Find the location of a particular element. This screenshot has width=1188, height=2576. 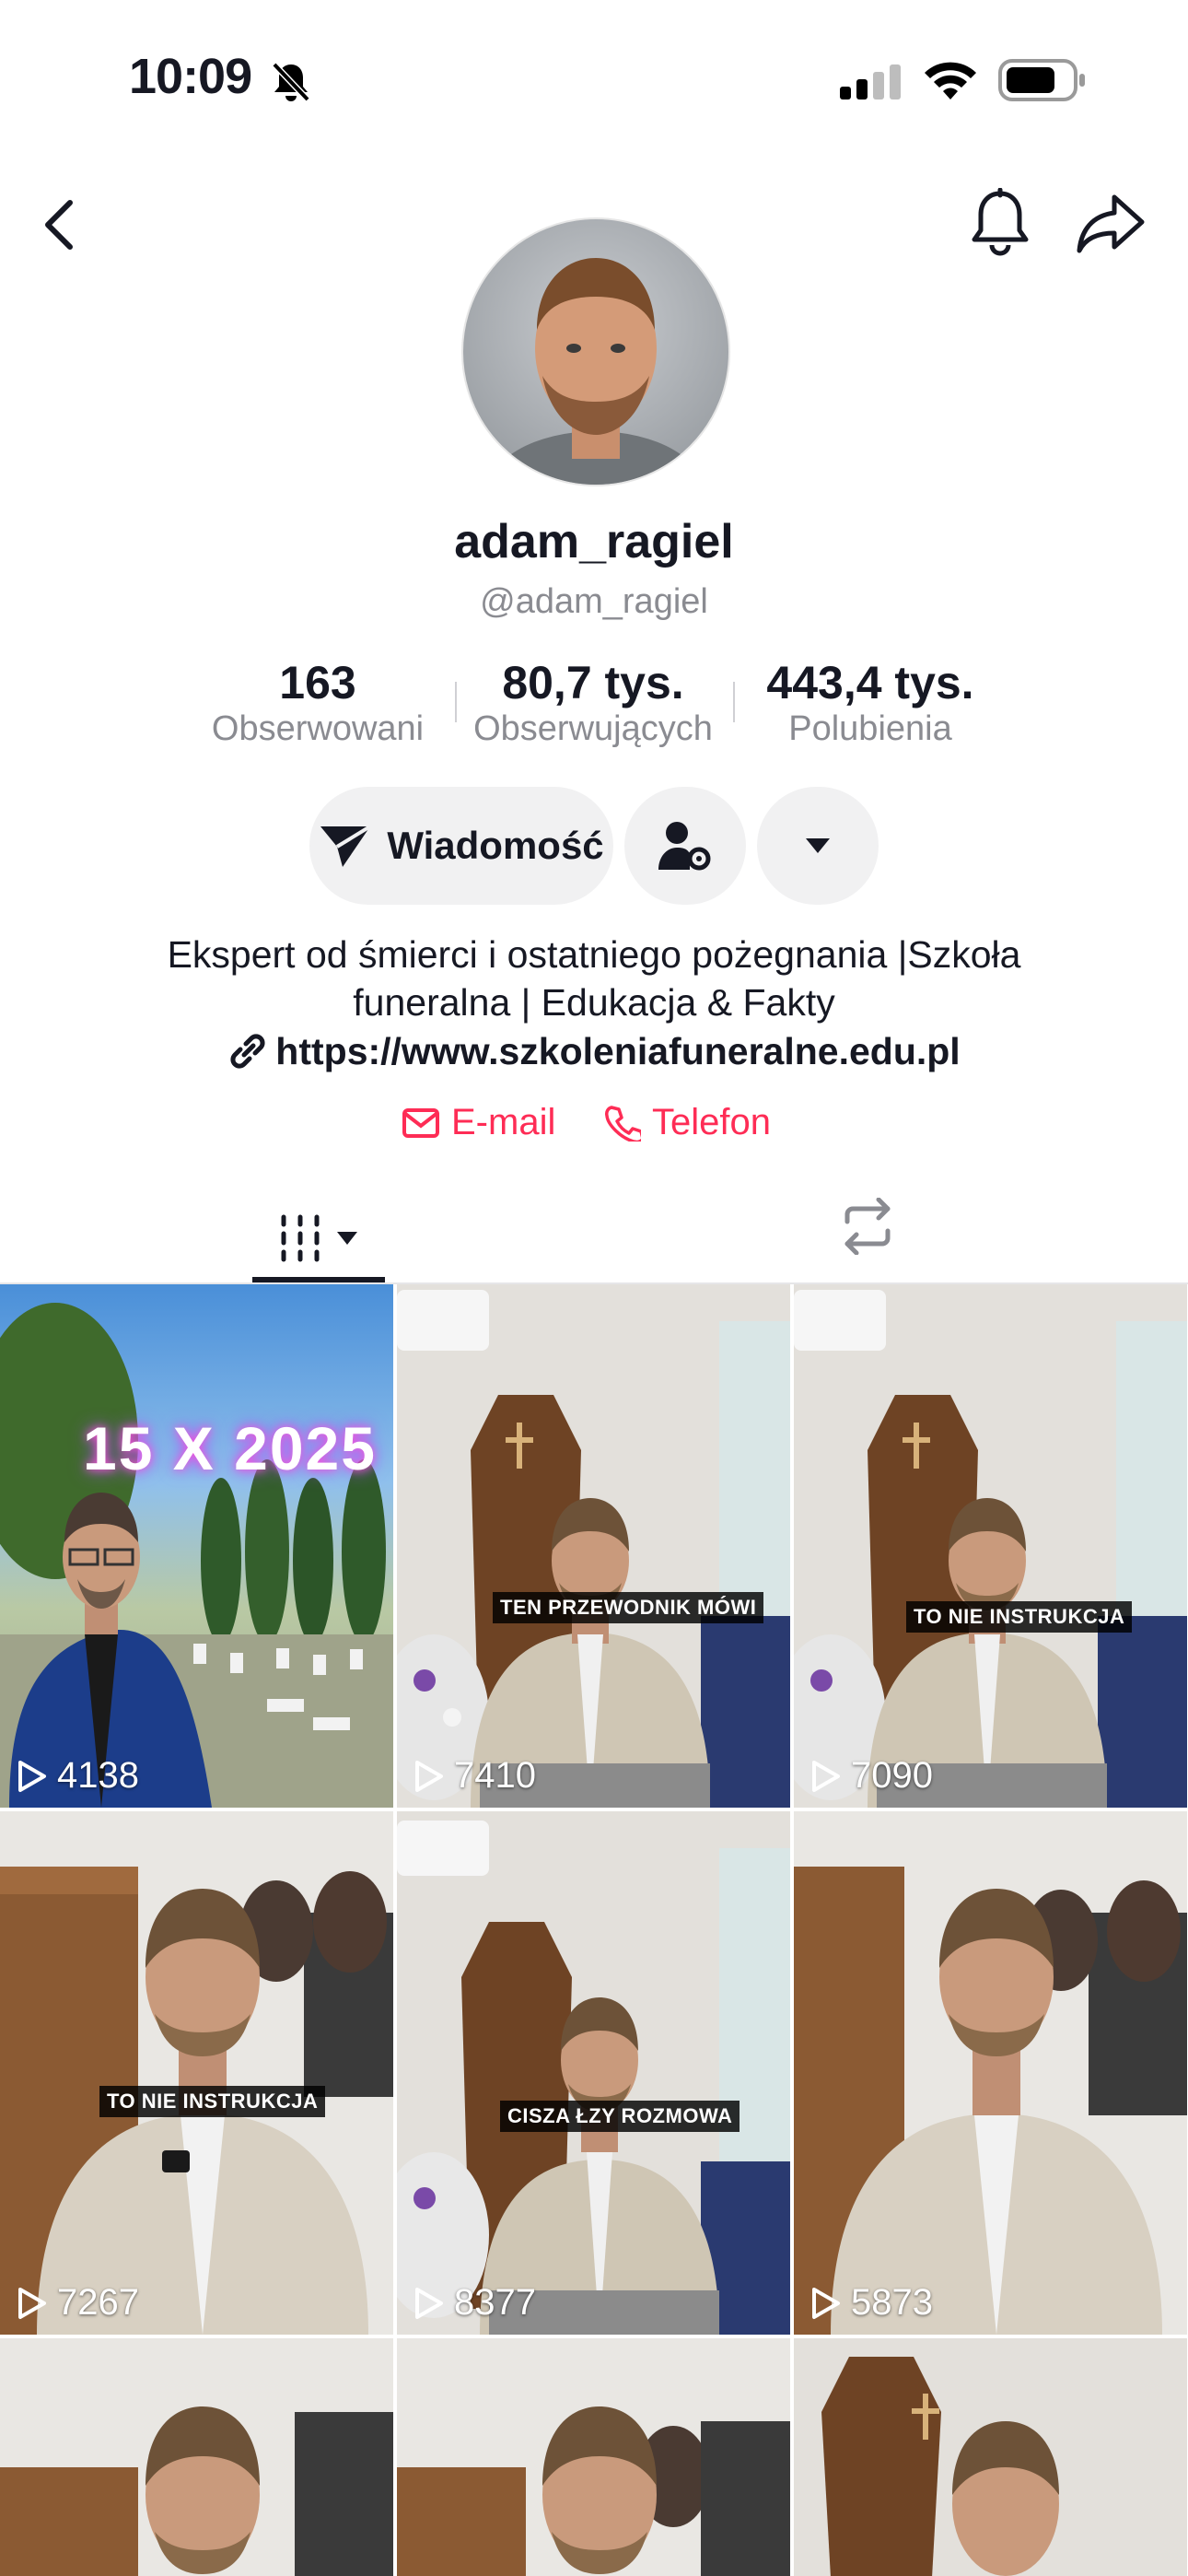

video-caption: CISZA ŁZY ROZMOWA is located at coordinates (620, 2116).